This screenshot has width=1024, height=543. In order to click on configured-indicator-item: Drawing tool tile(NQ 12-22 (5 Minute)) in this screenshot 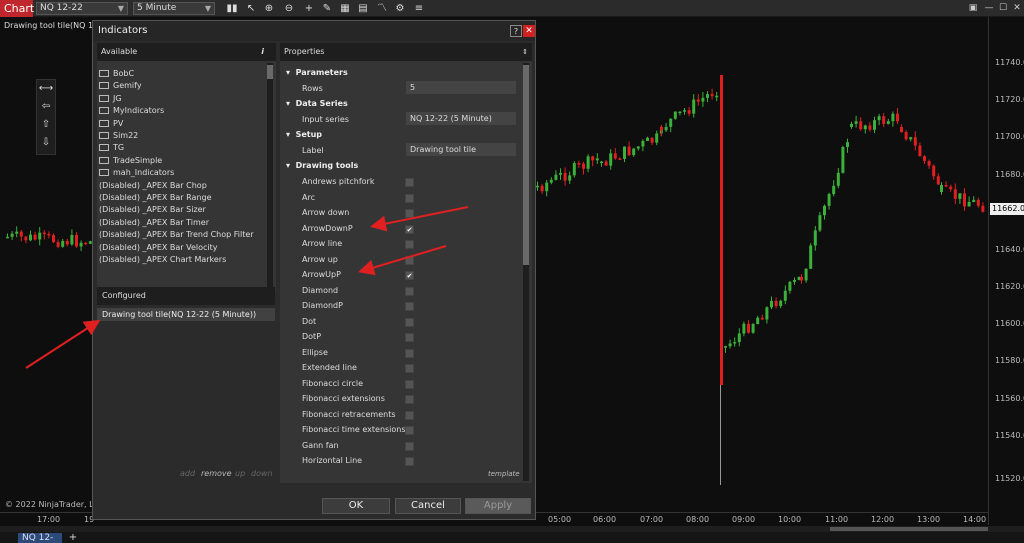, I will do `click(186, 314)`.